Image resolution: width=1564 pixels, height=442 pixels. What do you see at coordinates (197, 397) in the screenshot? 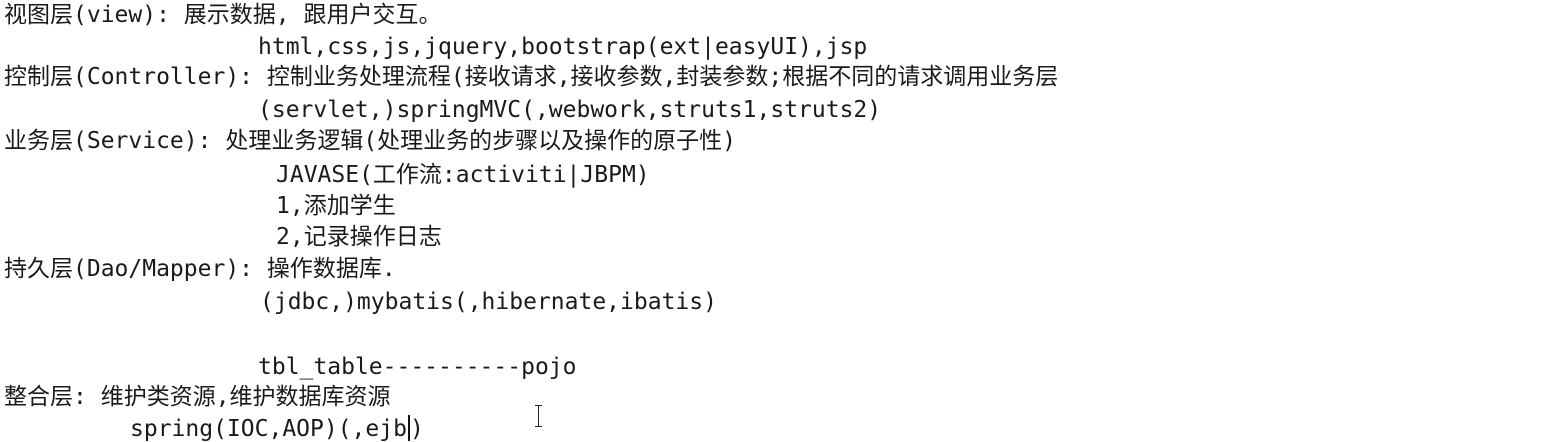
I see `text-line-integration-layer: 整合层: 维护类资源,维护数据库资源` at bounding box center [197, 397].